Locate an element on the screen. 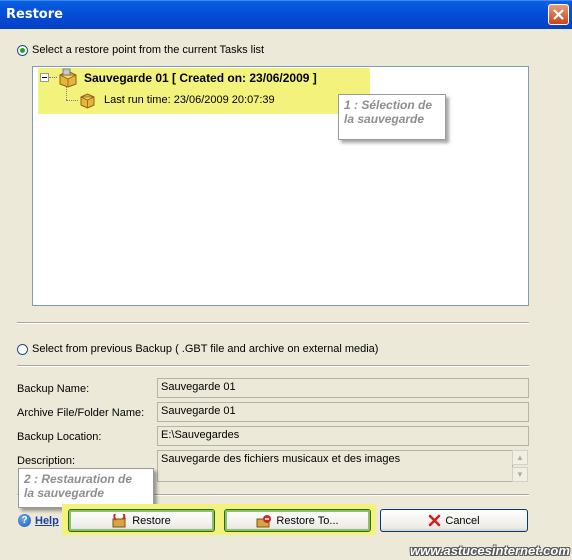 Image resolution: width=572 pixels, height=560 pixels. restore-button-label: Restore is located at coordinates (151, 520).